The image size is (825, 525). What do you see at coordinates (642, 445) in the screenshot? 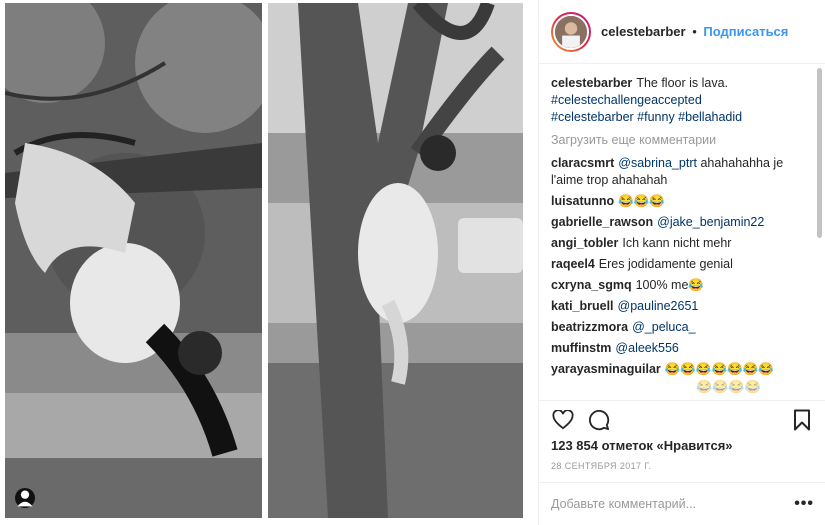
I see `likes-count: 123 854 отметок «Нравится»` at bounding box center [642, 445].